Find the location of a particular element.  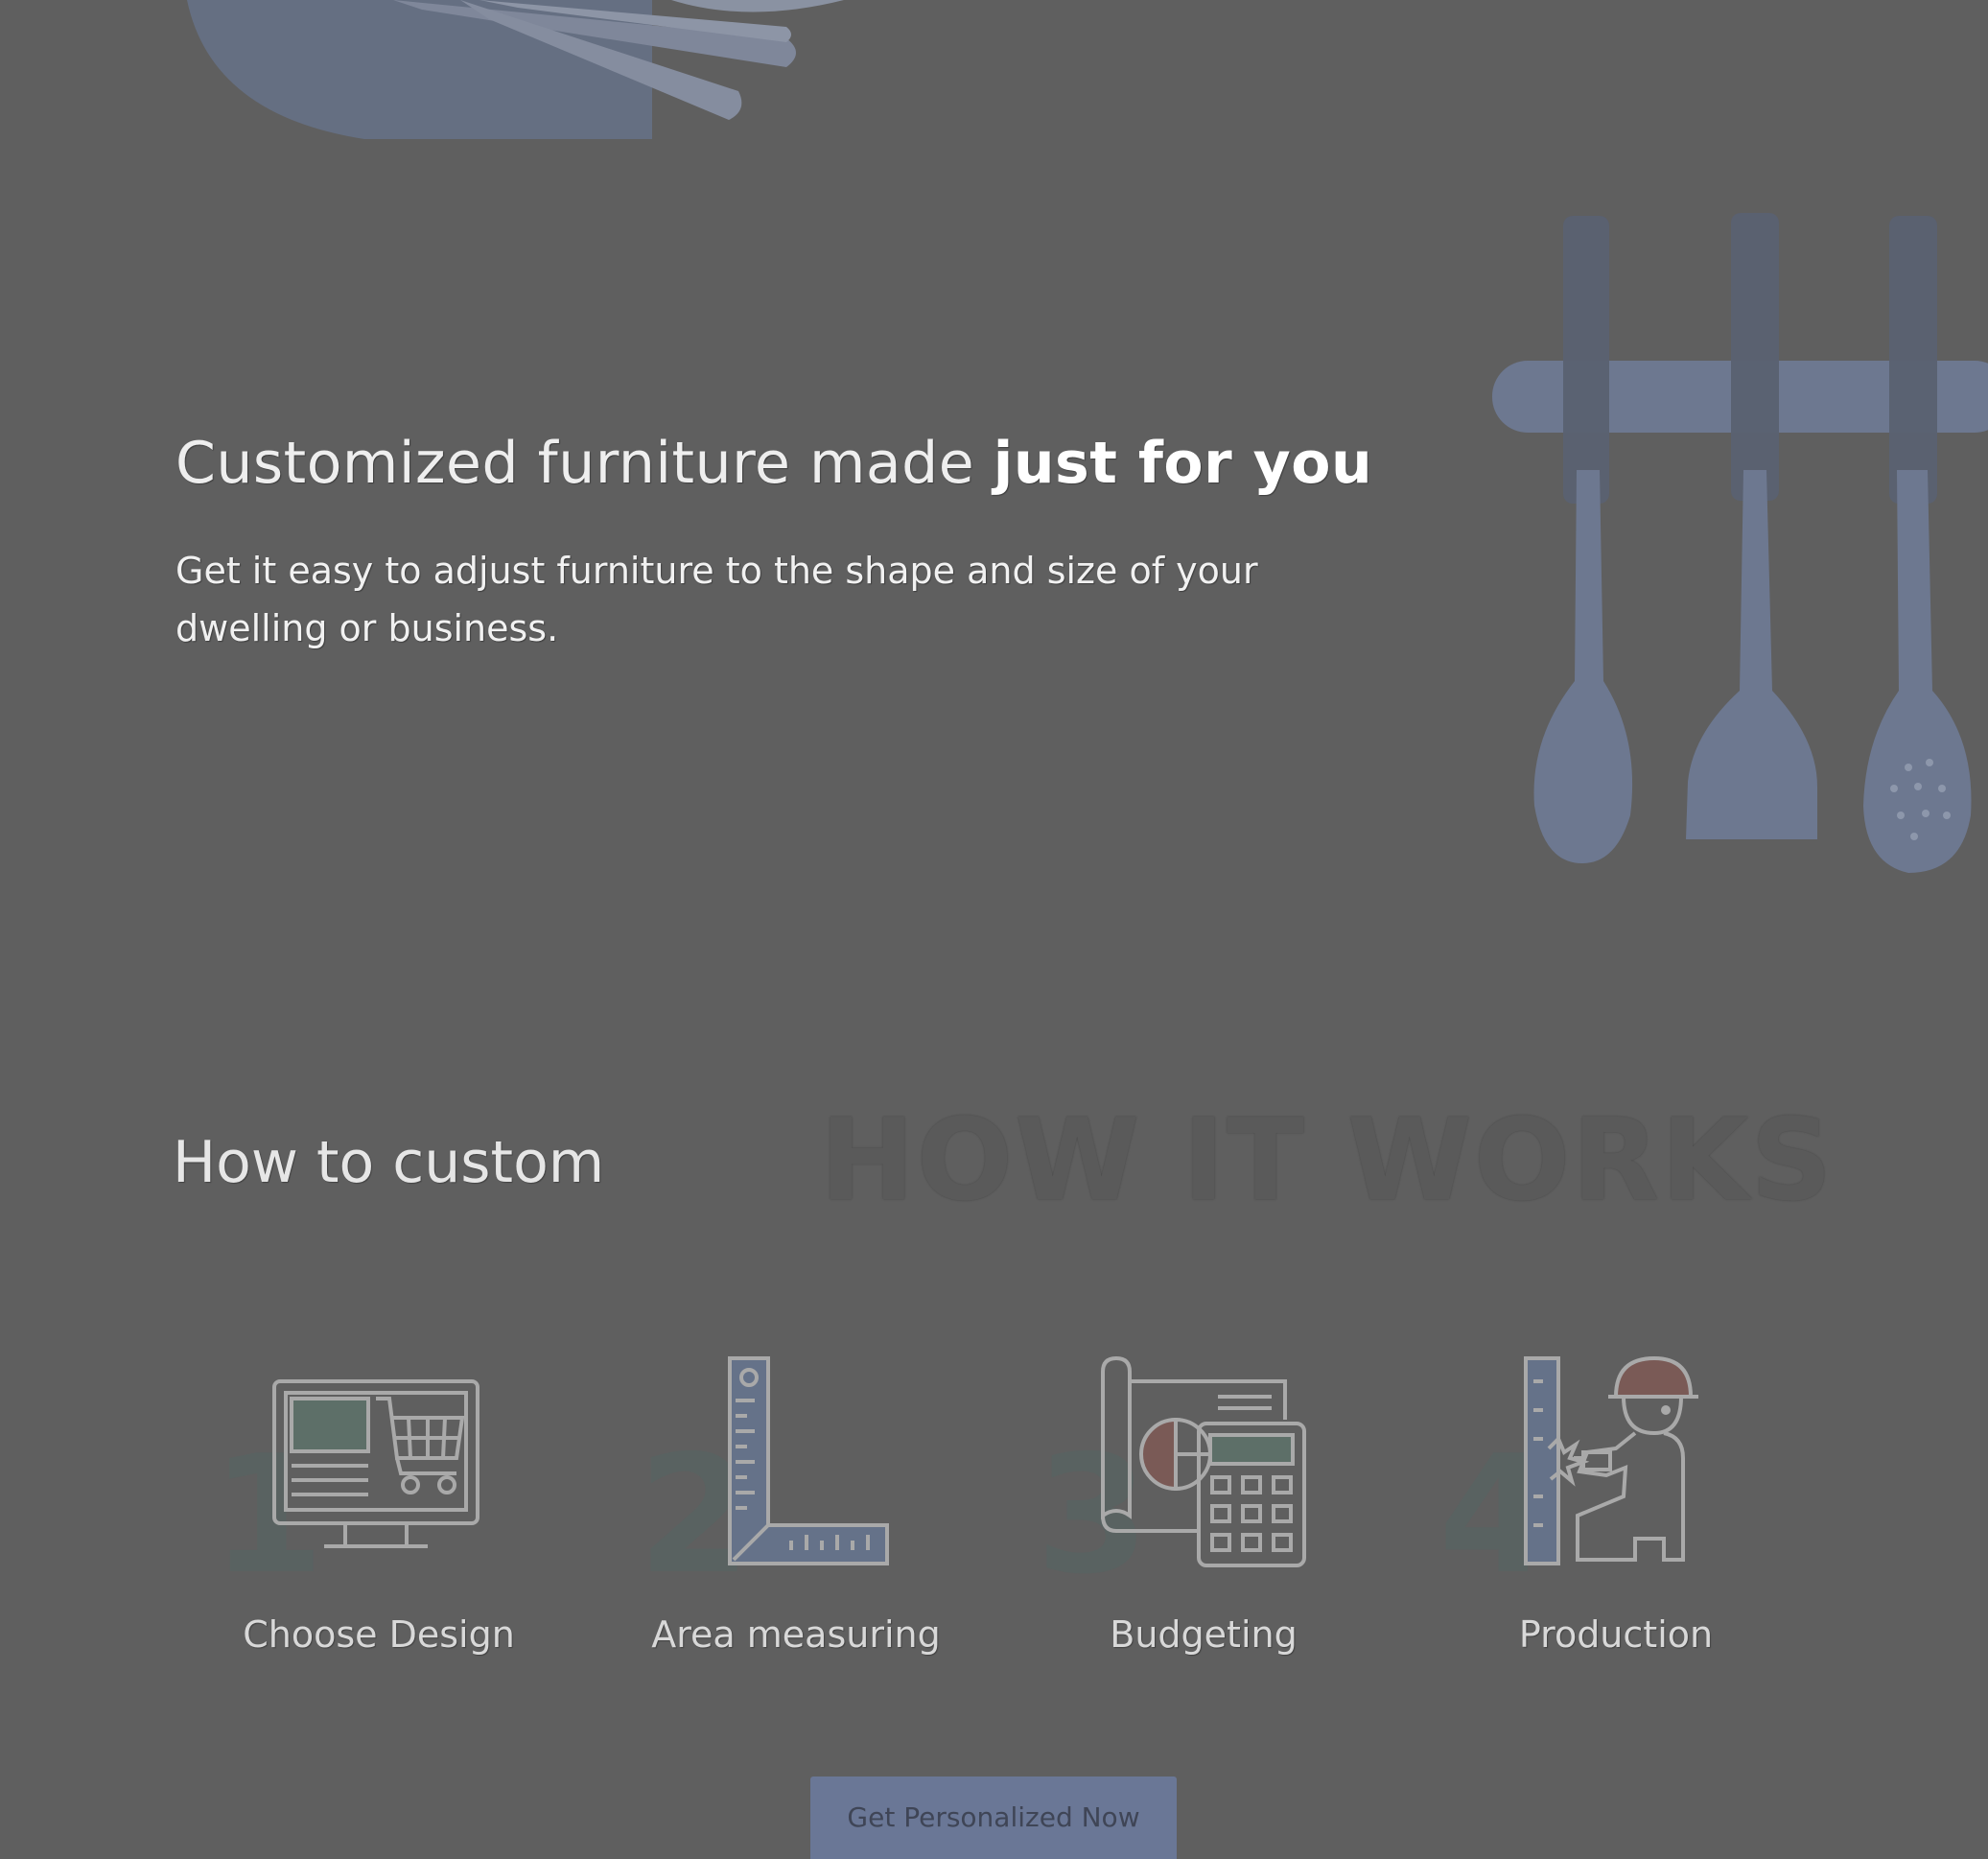

monitor-cart-icon is located at coordinates (376, 1463).